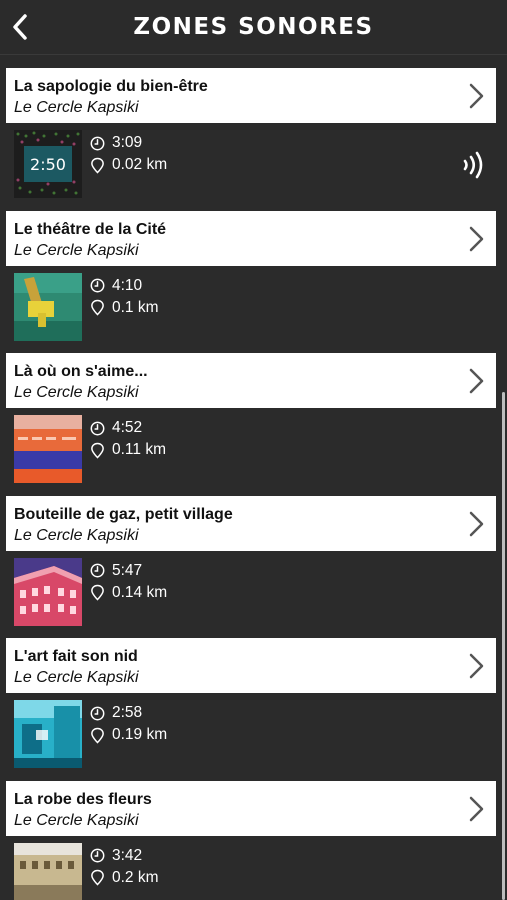  Describe the element at coordinates (127, 855) in the screenshot. I see `duration-text: 3:42` at that location.